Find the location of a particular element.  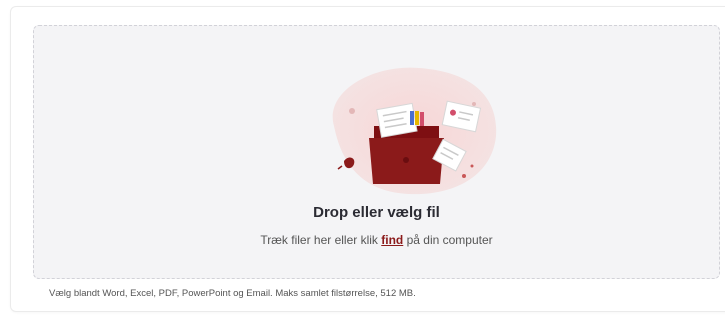

instructions-before: Træk filer her eller klik is located at coordinates (321, 240).